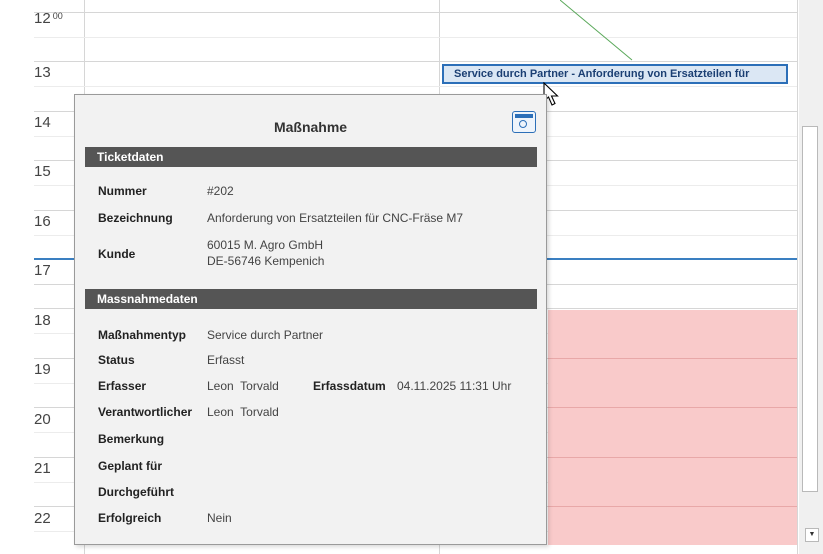 Image resolution: width=823 pixels, height=554 pixels. I want to click on vertical-scrollbar: ▼, so click(811, 277).